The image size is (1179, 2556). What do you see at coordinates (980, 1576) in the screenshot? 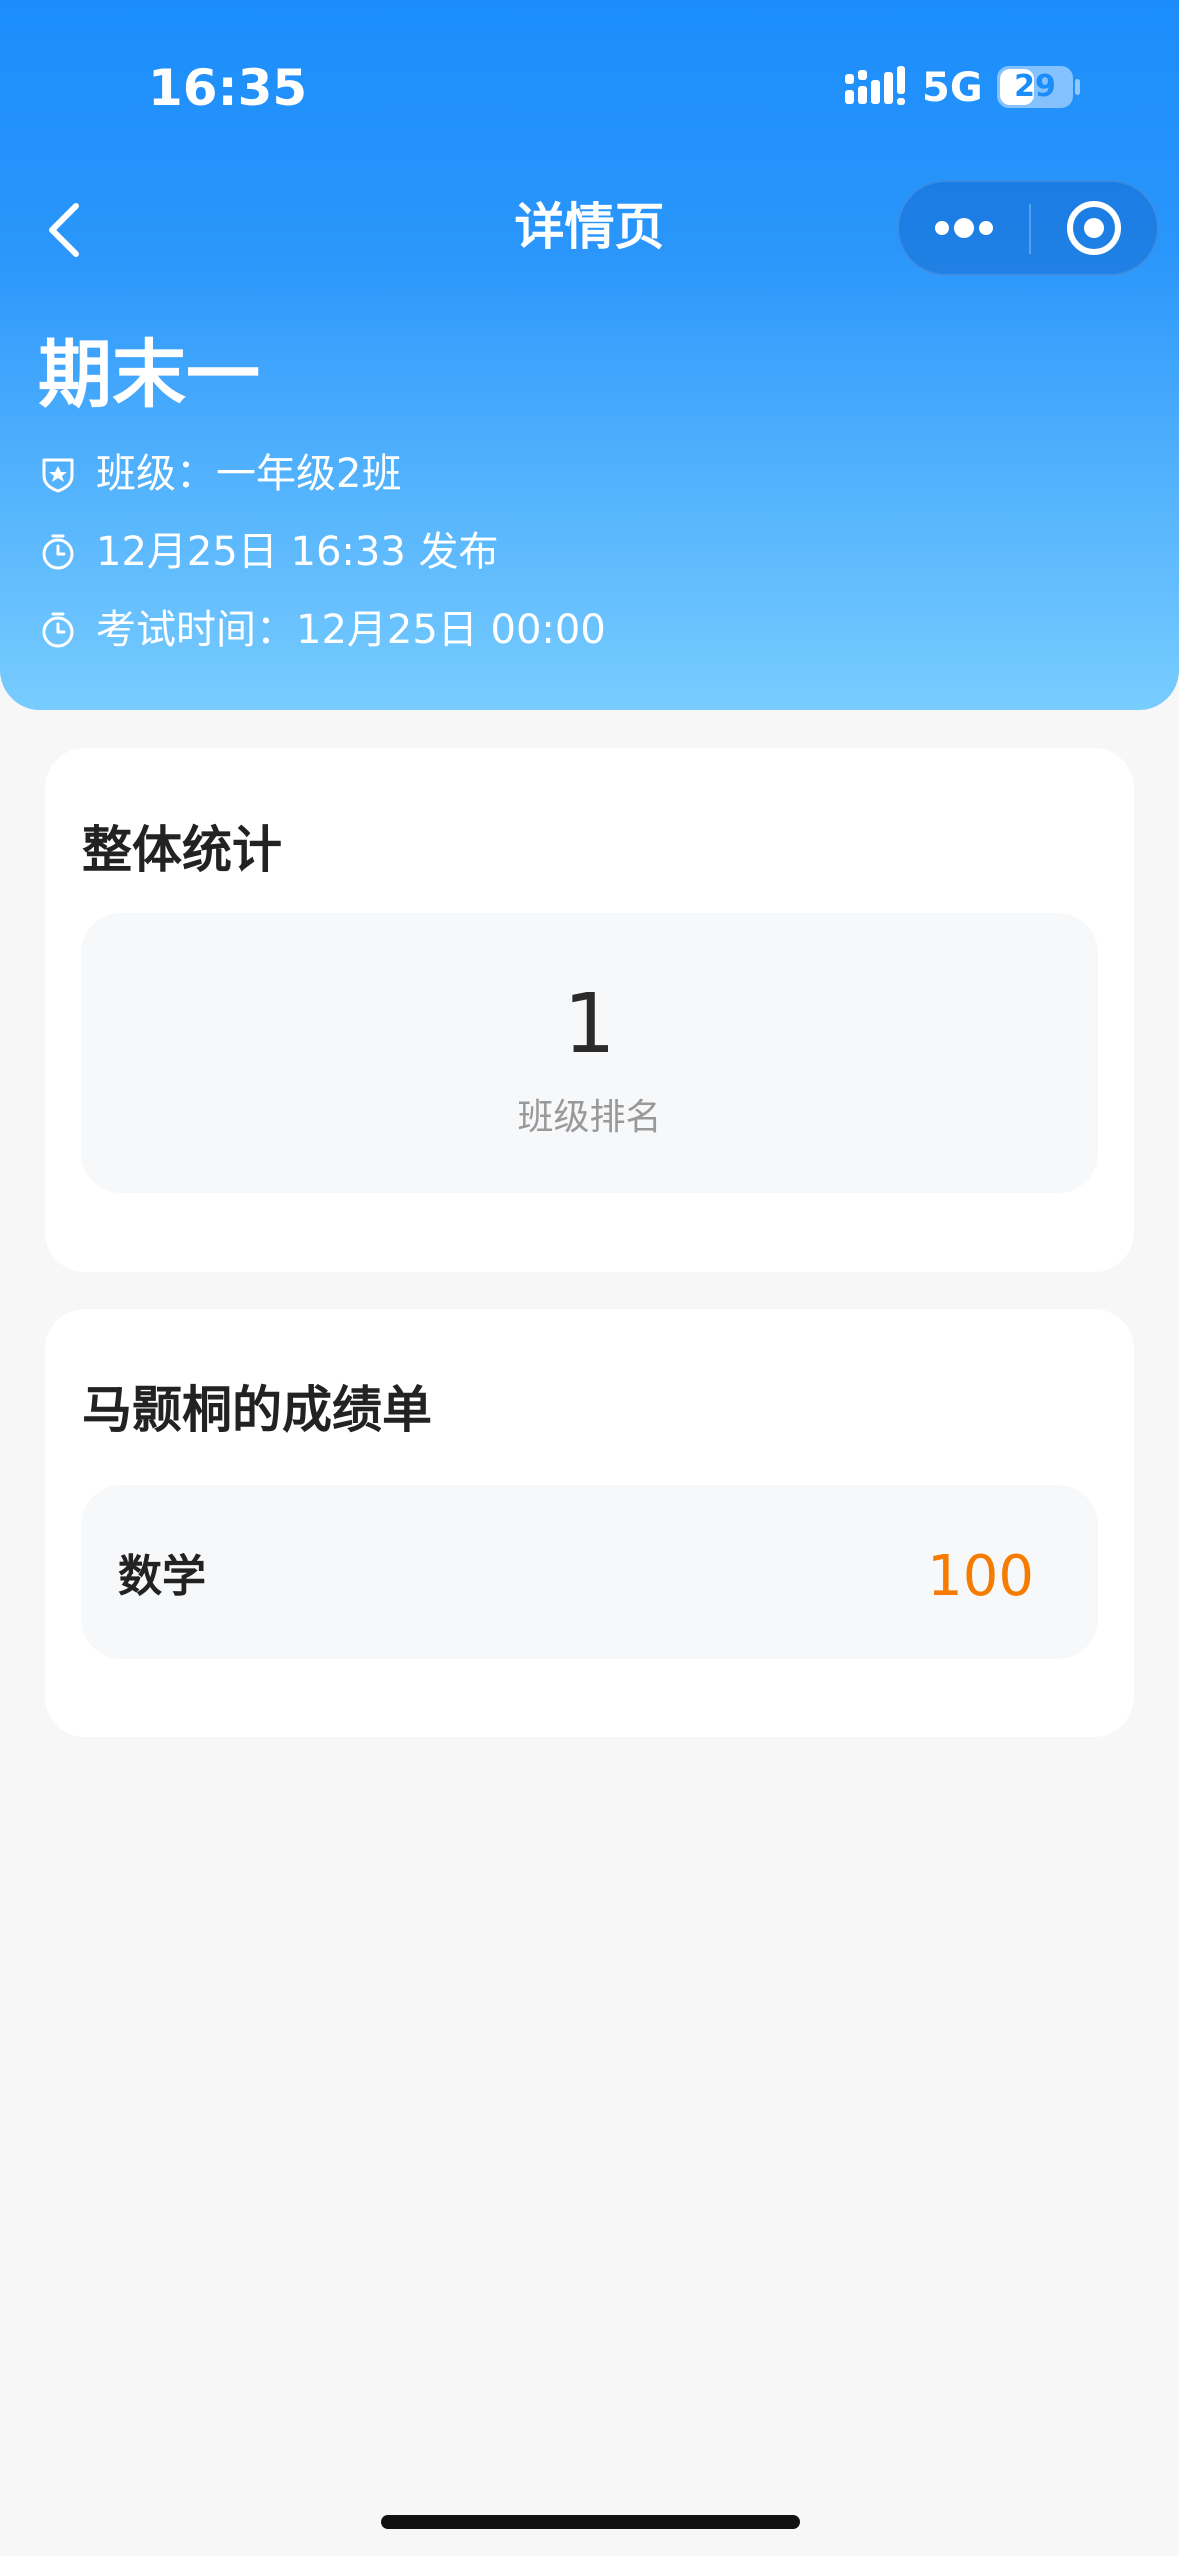
I see `subject-score: 100` at bounding box center [980, 1576].